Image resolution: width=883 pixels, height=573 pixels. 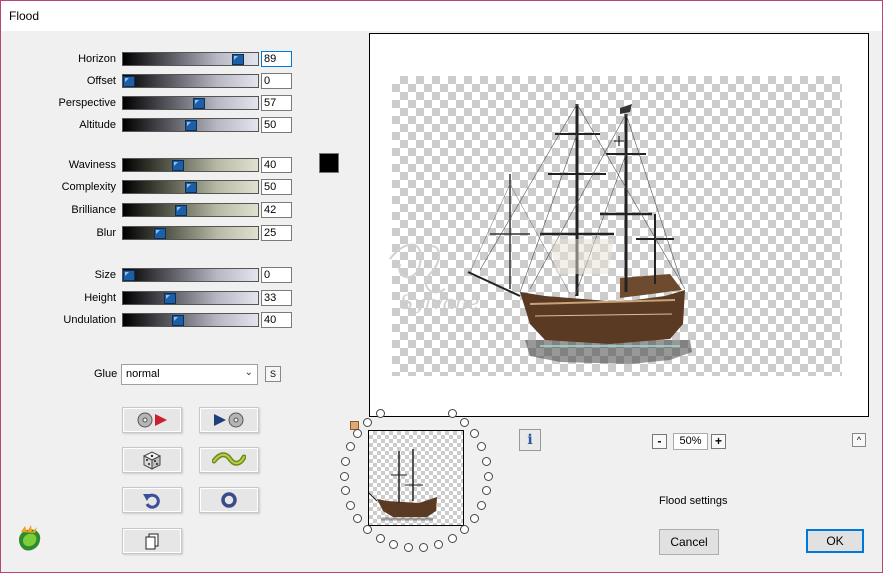 I want to click on ring-icon, so click(x=229, y=500).